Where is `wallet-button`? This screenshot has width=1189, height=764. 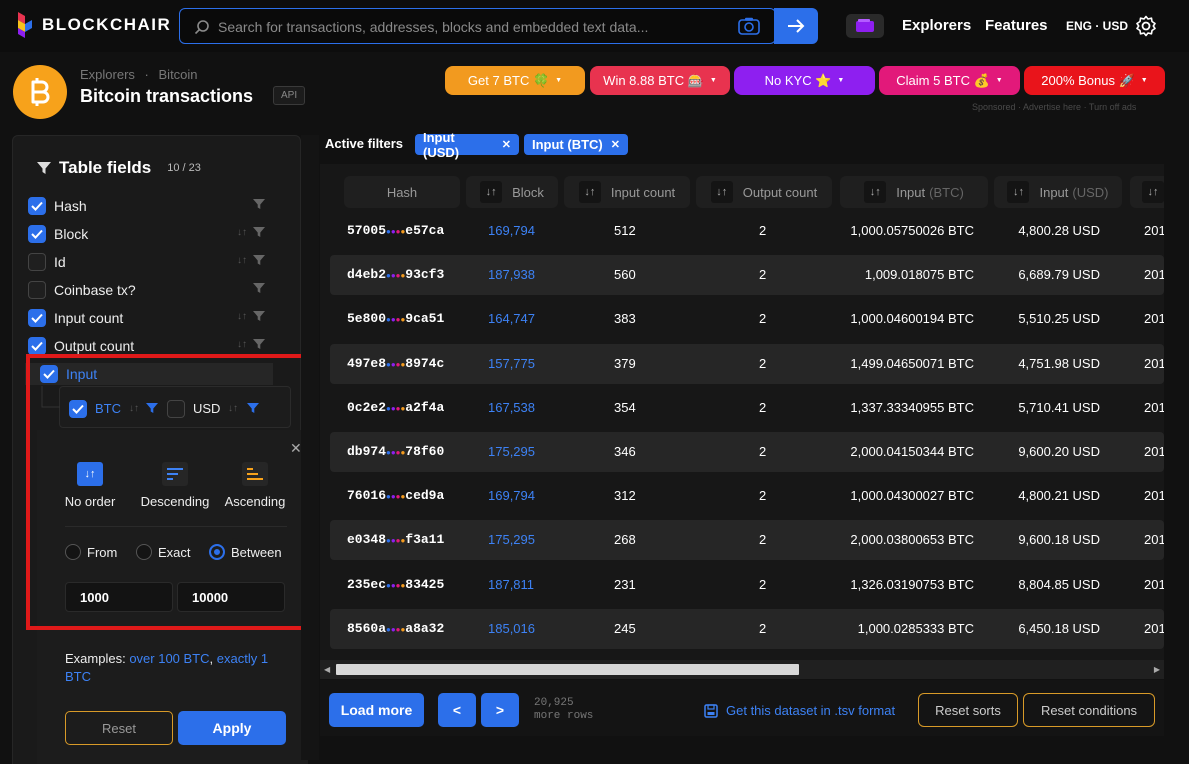
wallet-button is located at coordinates (865, 26).